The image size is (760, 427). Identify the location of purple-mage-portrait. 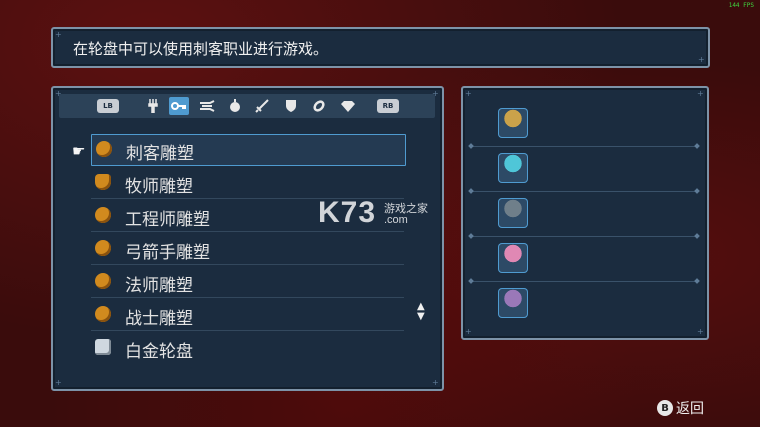
(513, 303).